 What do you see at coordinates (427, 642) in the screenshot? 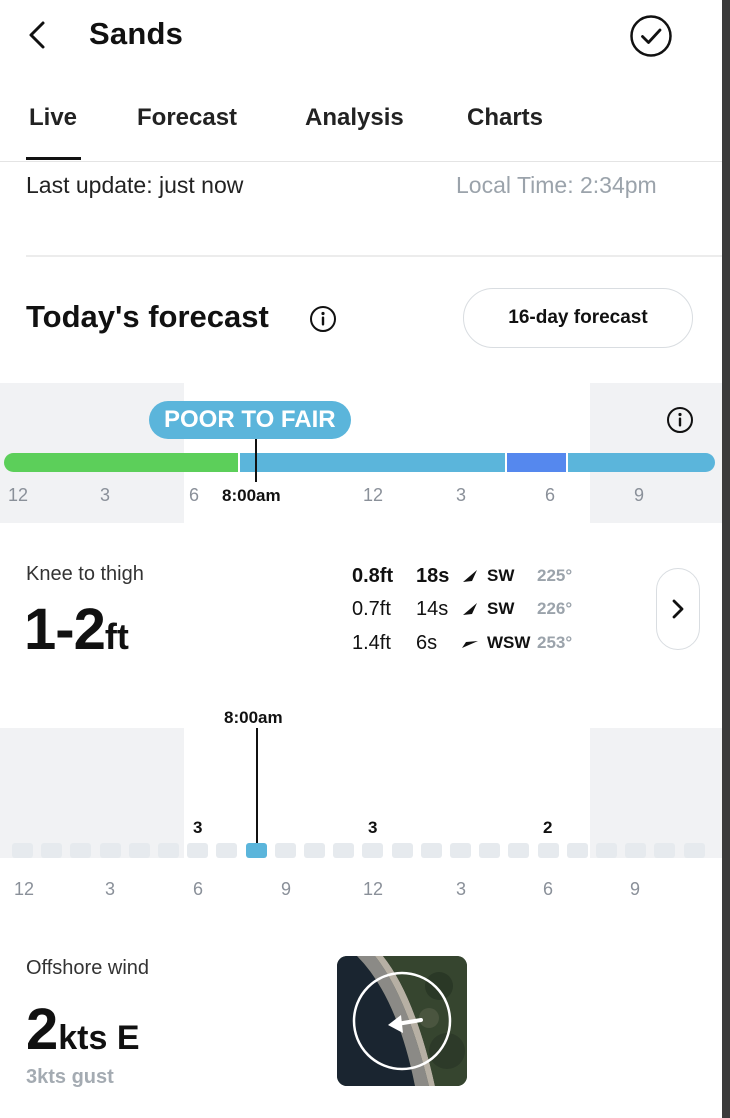
I see `swell-period: 6s` at bounding box center [427, 642].